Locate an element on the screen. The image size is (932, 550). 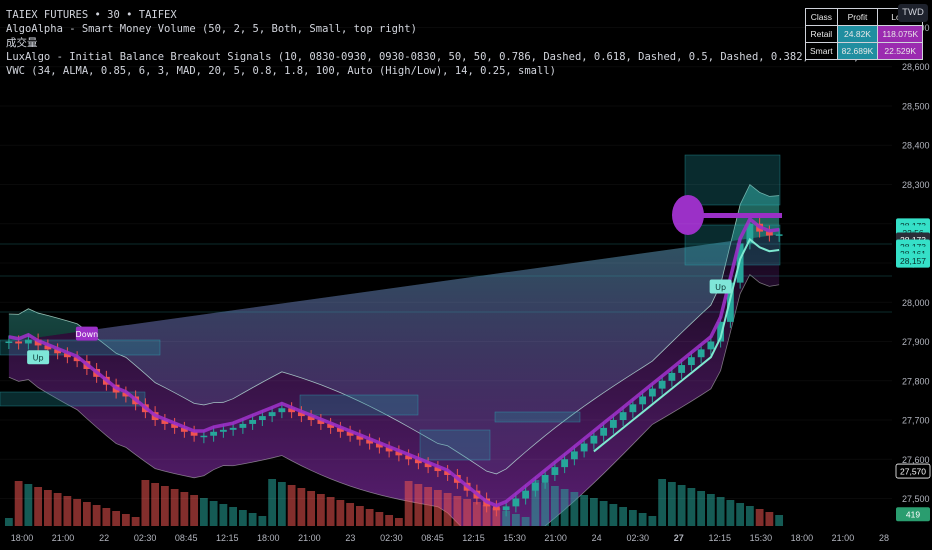
x-tick-label: 28 is located at coordinates (884, 538).